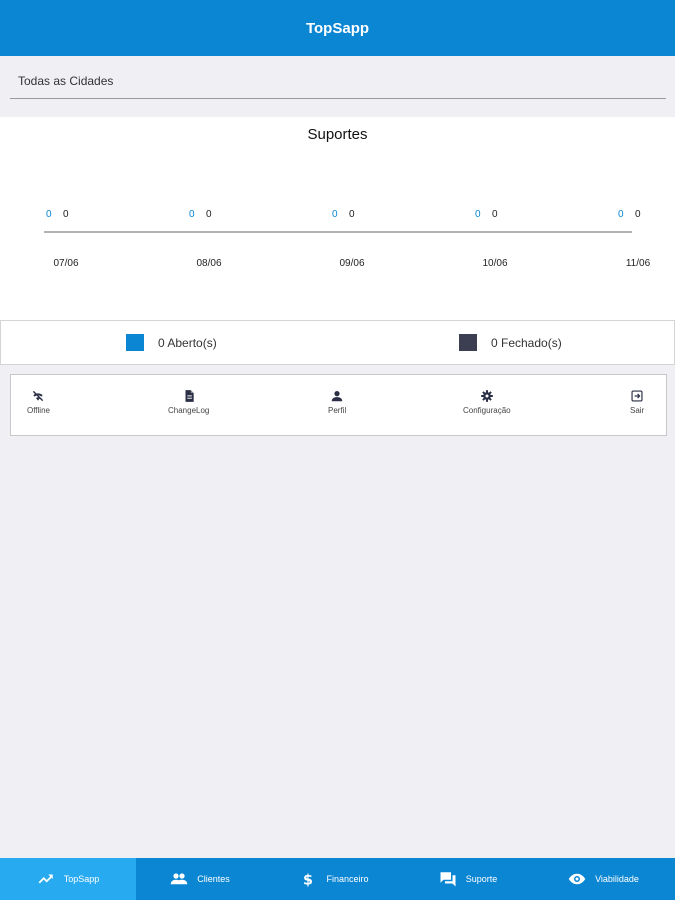 Image resolution: width=675 pixels, height=900 pixels. I want to click on tab-suporte-label: Suporte, so click(481, 879).